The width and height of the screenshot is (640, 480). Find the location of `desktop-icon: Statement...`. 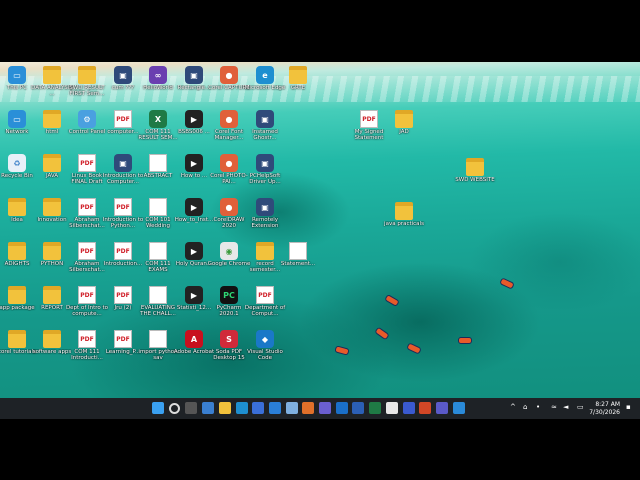

desktop-icon: Statement... is located at coordinates (298, 264).